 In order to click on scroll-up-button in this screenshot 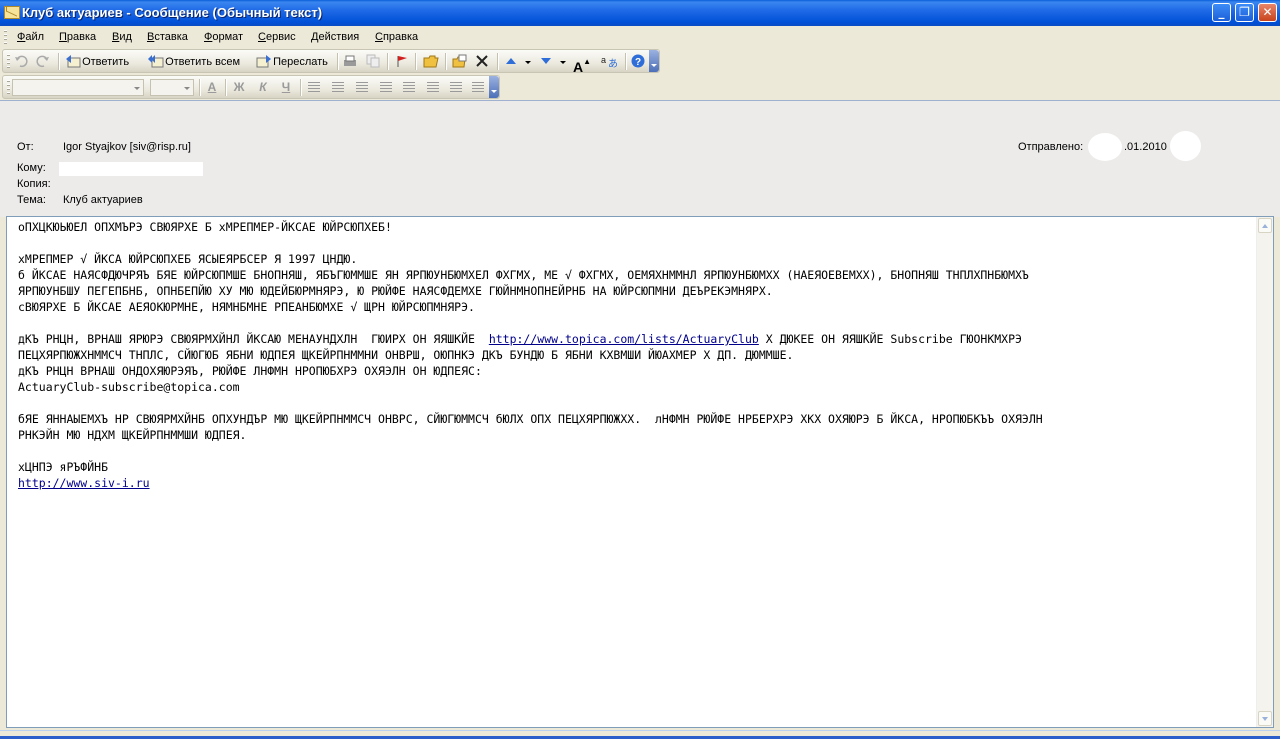, I will do `click(1265, 225)`.